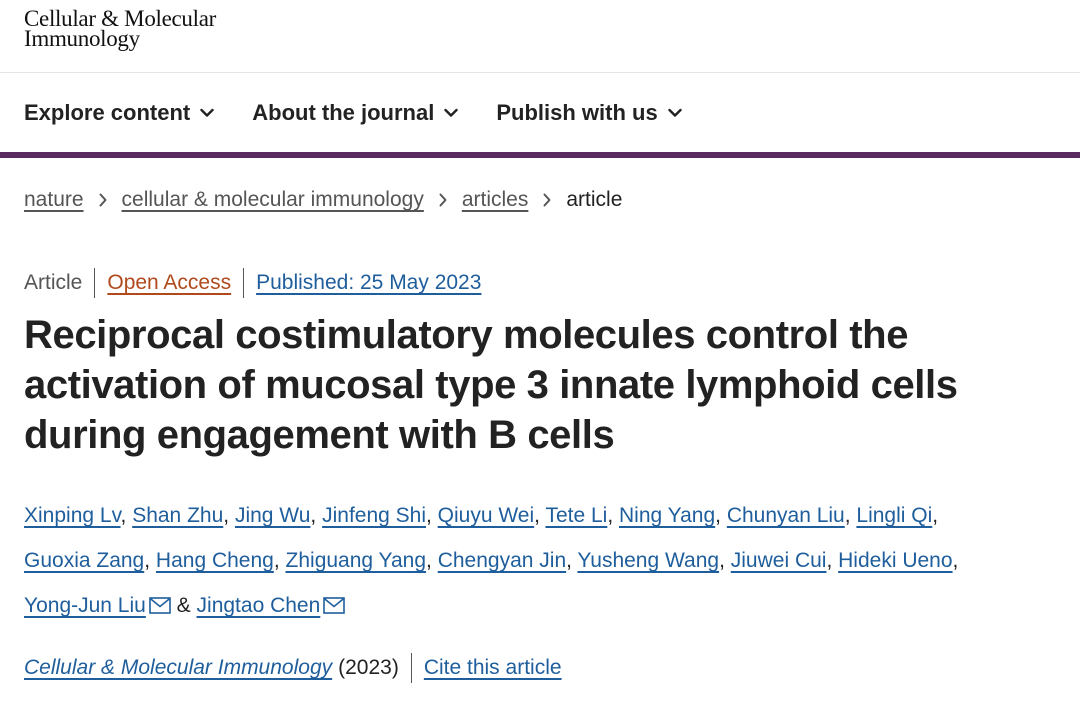 The width and height of the screenshot is (1080, 701). I want to click on author-link: Tete Li, so click(576, 515).